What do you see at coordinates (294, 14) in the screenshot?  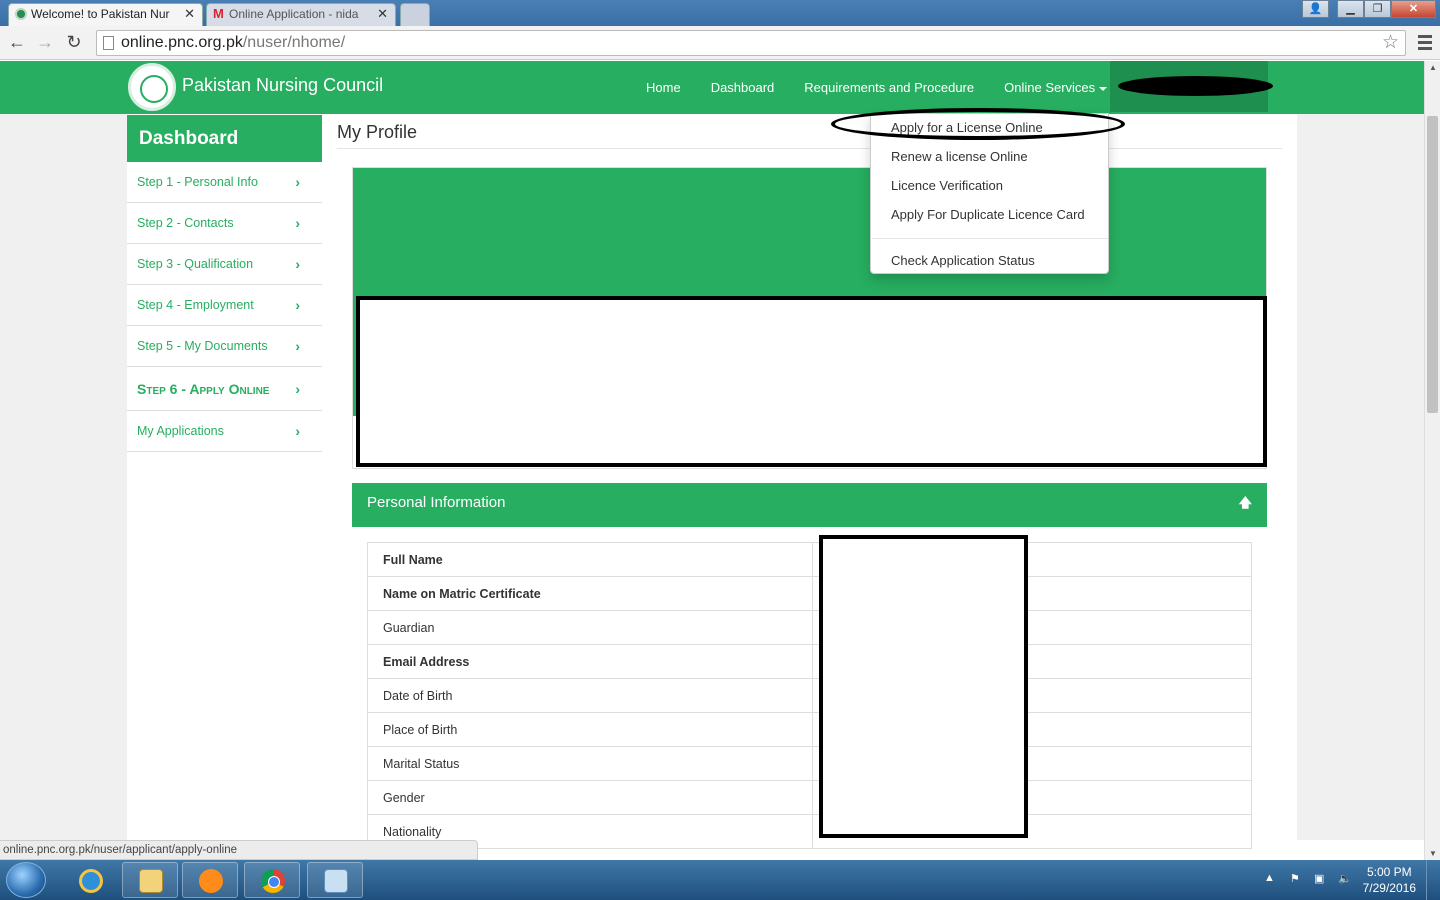 I see `tab-title: Online Application - nida` at bounding box center [294, 14].